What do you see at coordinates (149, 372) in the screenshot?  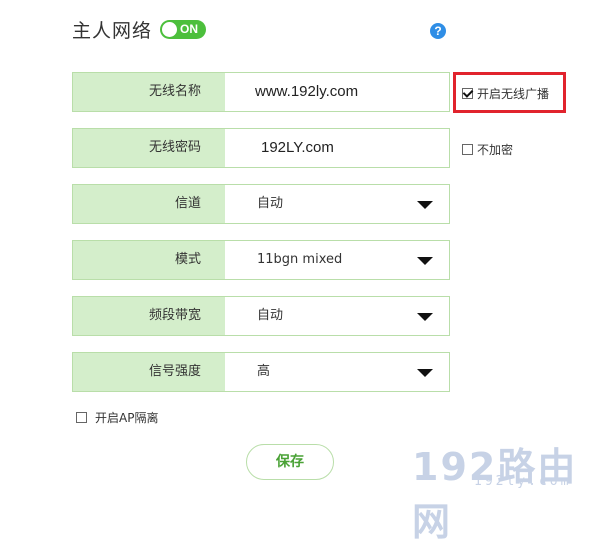 I see `signal-strength-label: 信号强度` at bounding box center [149, 372].